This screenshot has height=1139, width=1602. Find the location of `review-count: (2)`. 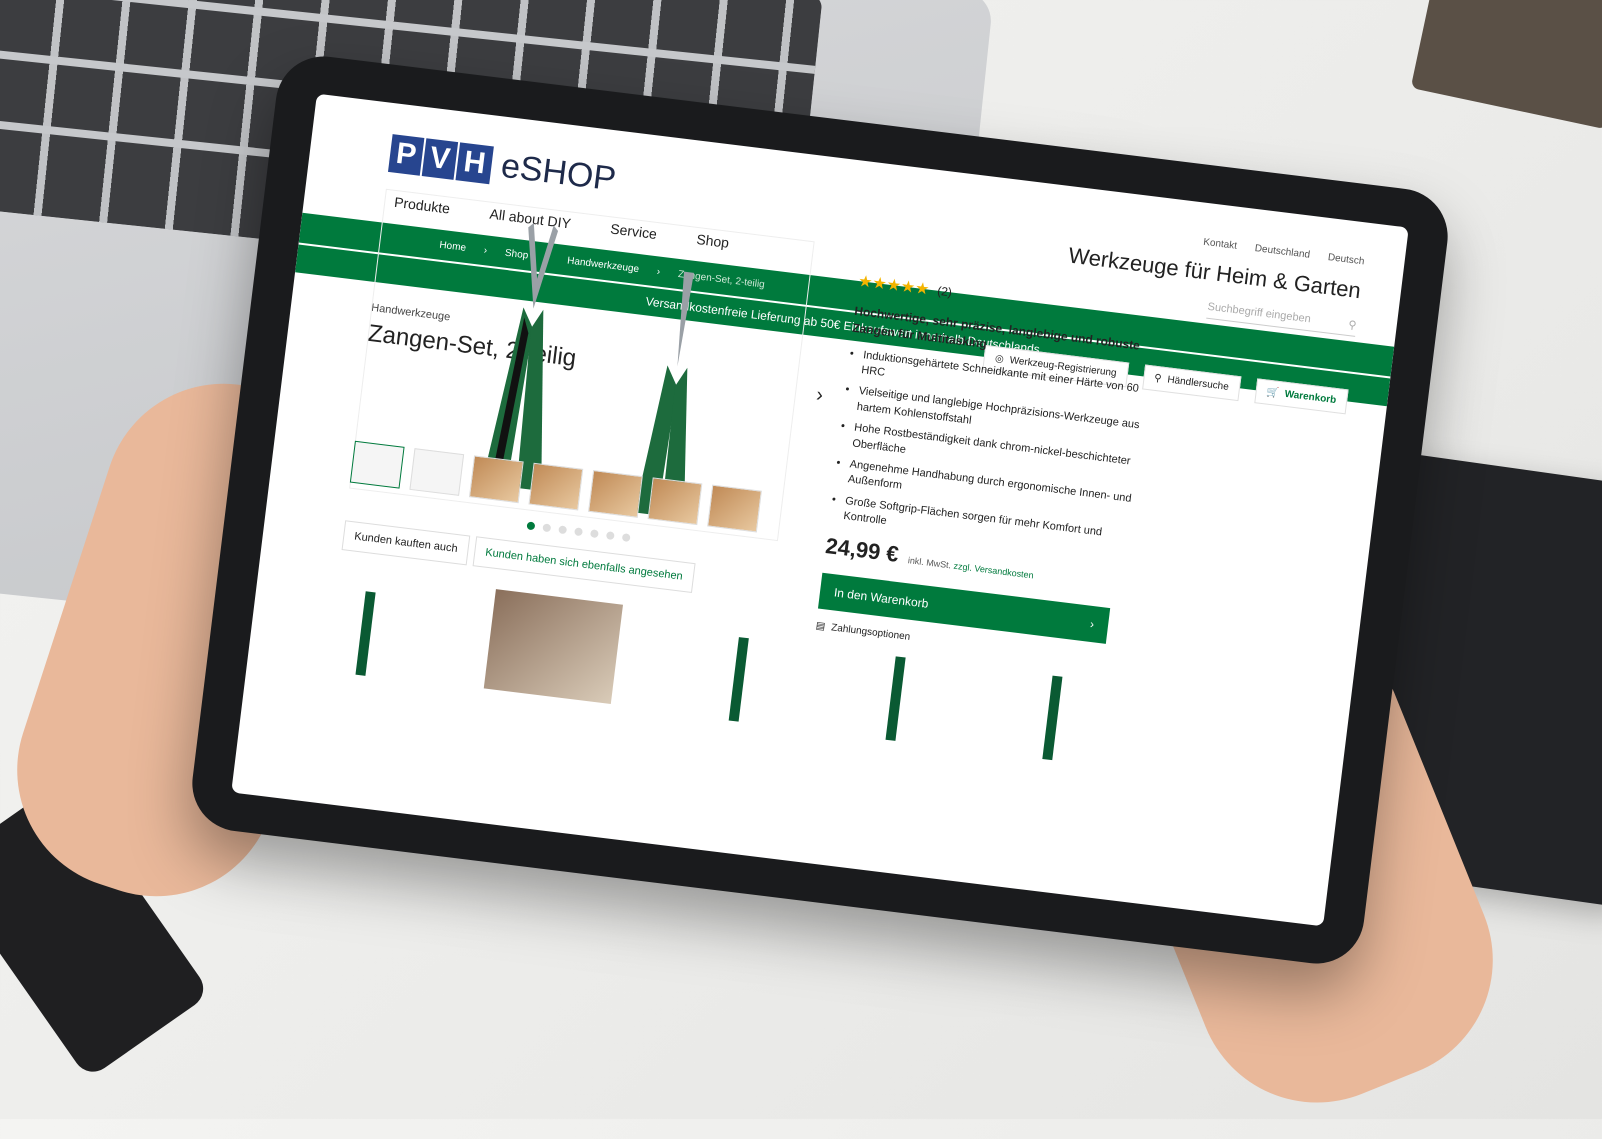

review-count: (2) is located at coordinates (944, 292).